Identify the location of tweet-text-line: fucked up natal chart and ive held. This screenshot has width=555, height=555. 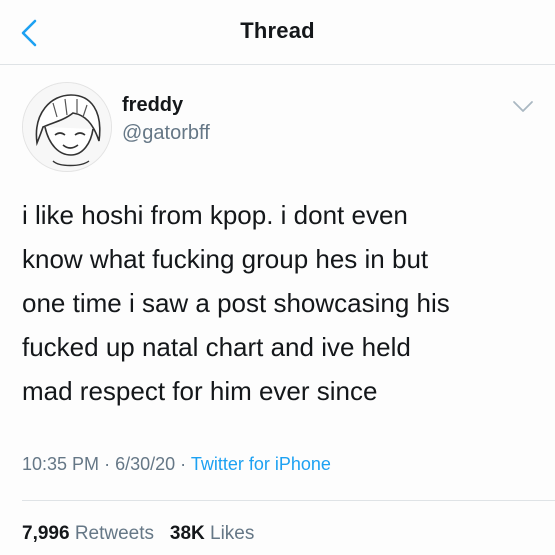
(216, 347).